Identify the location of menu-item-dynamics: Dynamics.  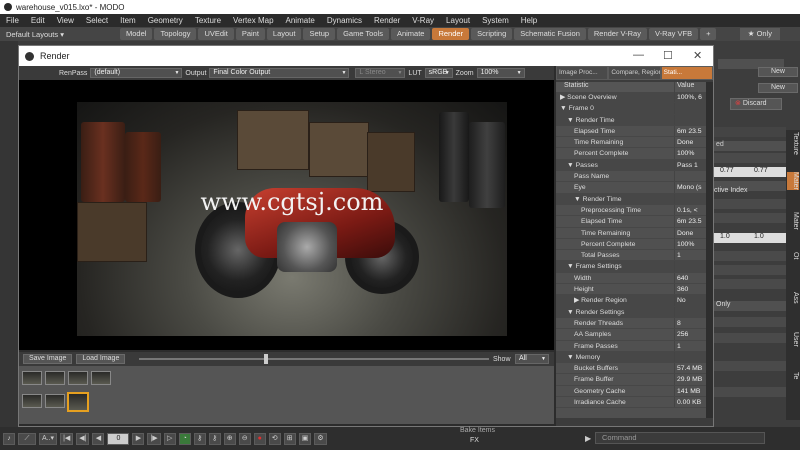
(344, 20).